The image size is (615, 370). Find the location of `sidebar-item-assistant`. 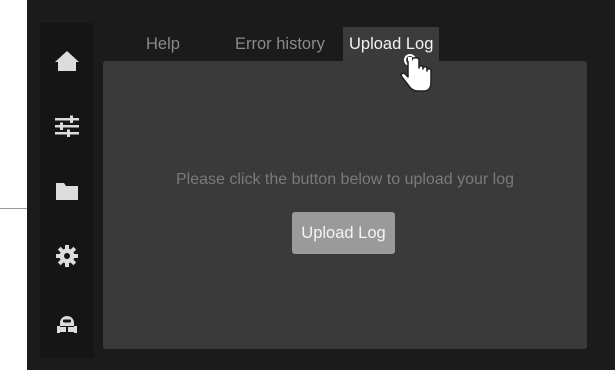

sidebar-item-assistant is located at coordinates (67, 323).